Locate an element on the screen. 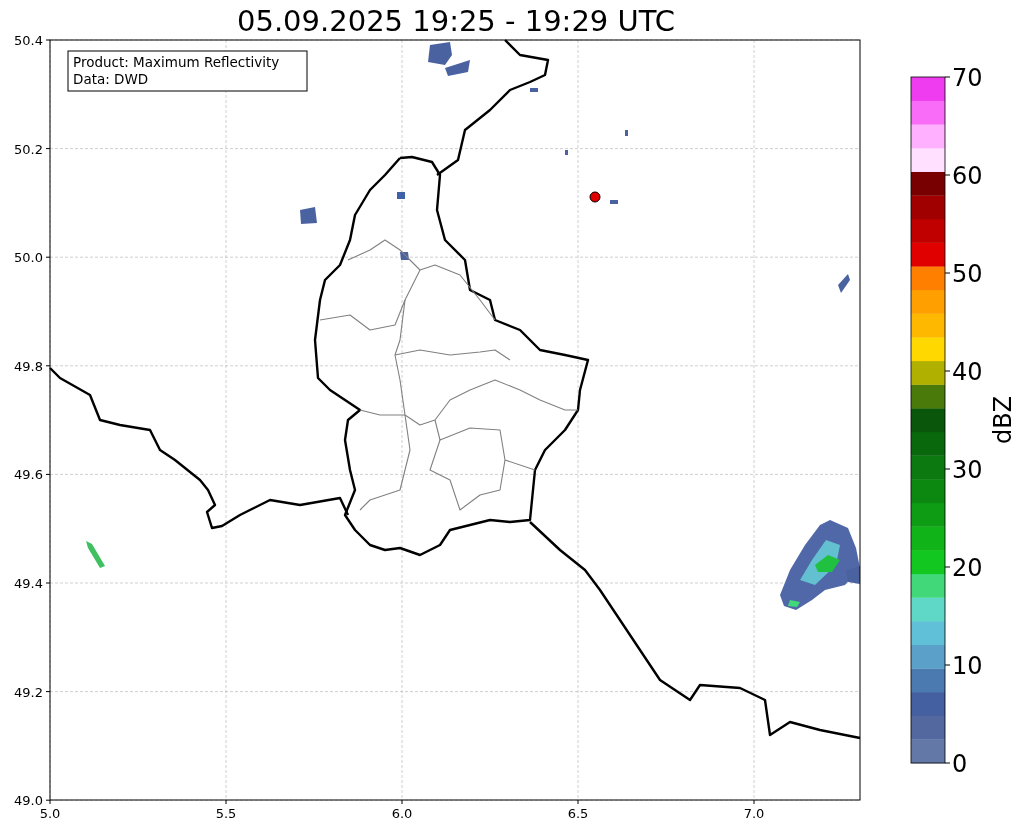  colorbar-label: dBZ is located at coordinates (1003, 420).